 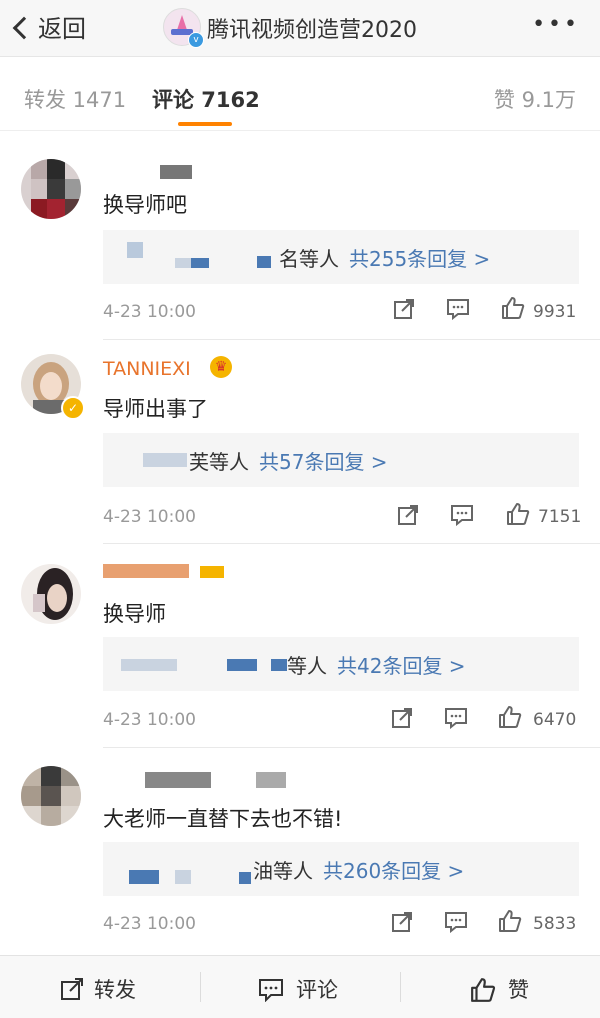 I want to click on like-button: 赞, so click(x=499, y=989).